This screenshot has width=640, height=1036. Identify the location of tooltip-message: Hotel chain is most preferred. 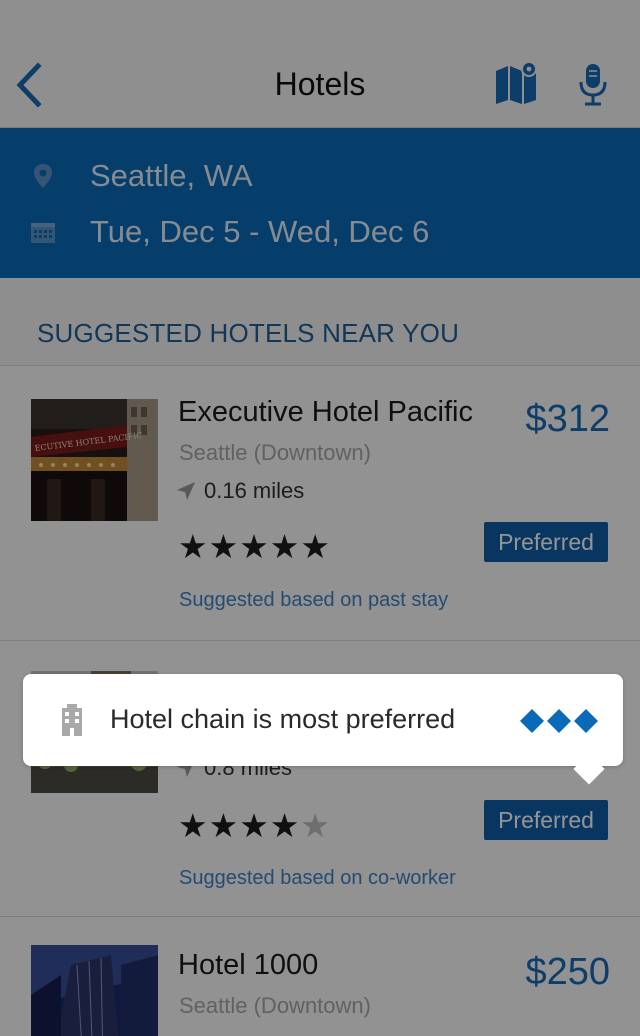
(283, 719).